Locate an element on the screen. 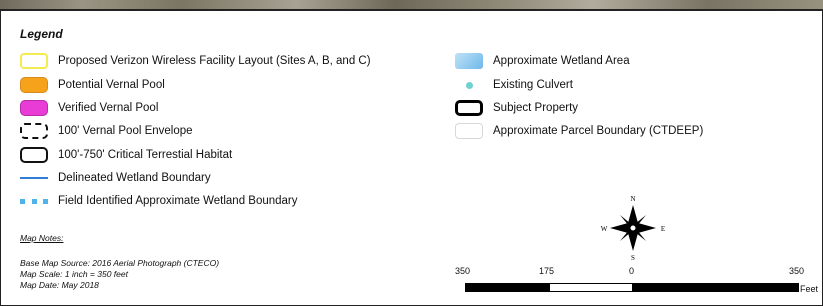 The image size is (823, 306). legend-item-critical-habitat: 100'-750' Critical Terrestial Habitat is located at coordinates (126, 155).